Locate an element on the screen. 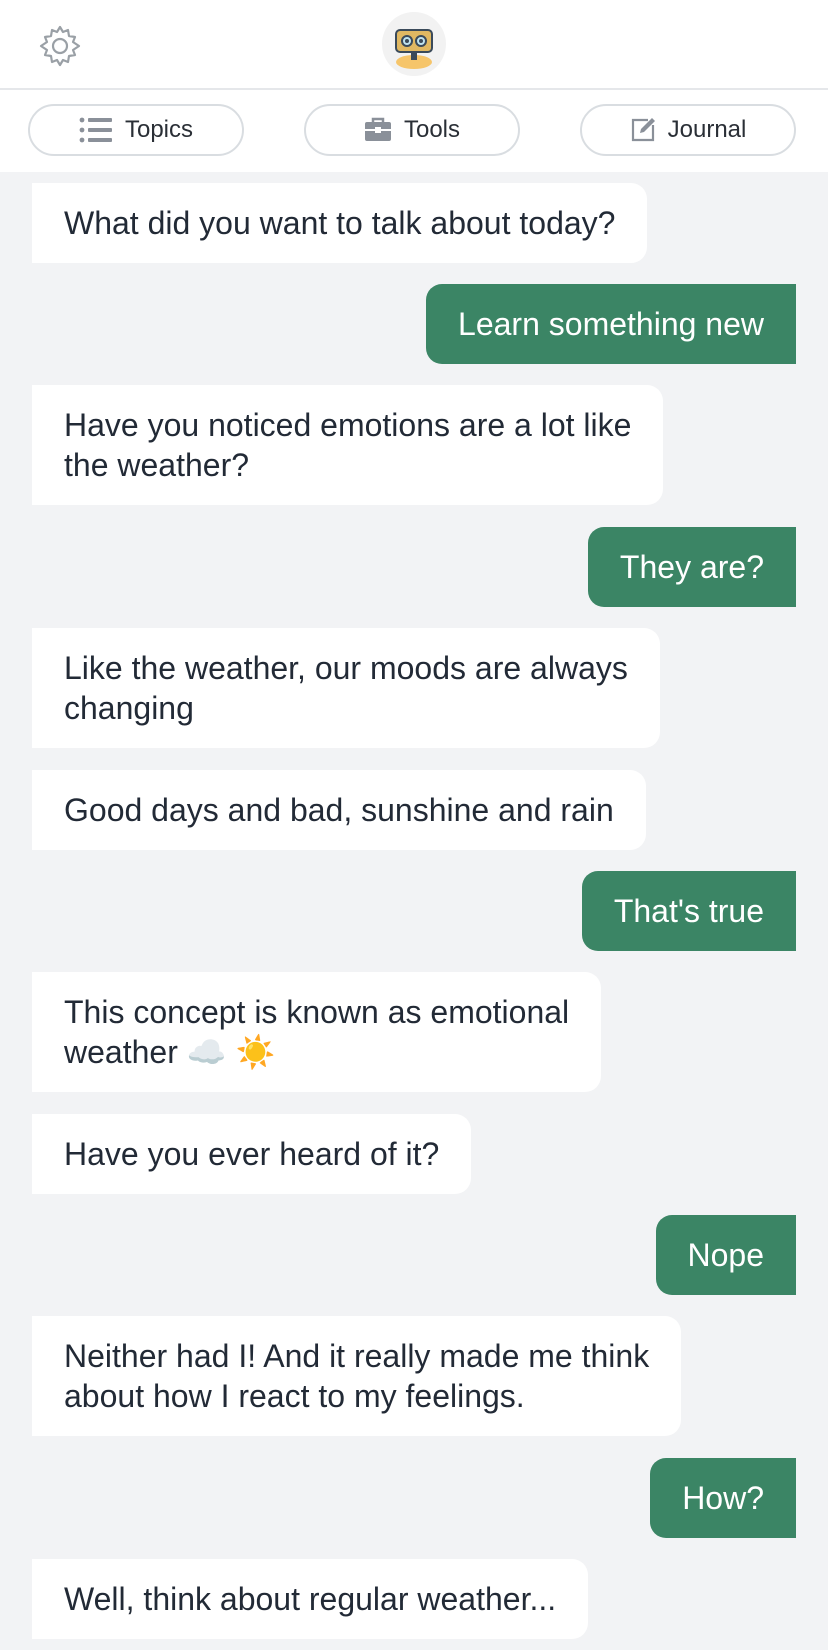 This screenshot has width=828, height=1650. top-bar is located at coordinates (414, 45).